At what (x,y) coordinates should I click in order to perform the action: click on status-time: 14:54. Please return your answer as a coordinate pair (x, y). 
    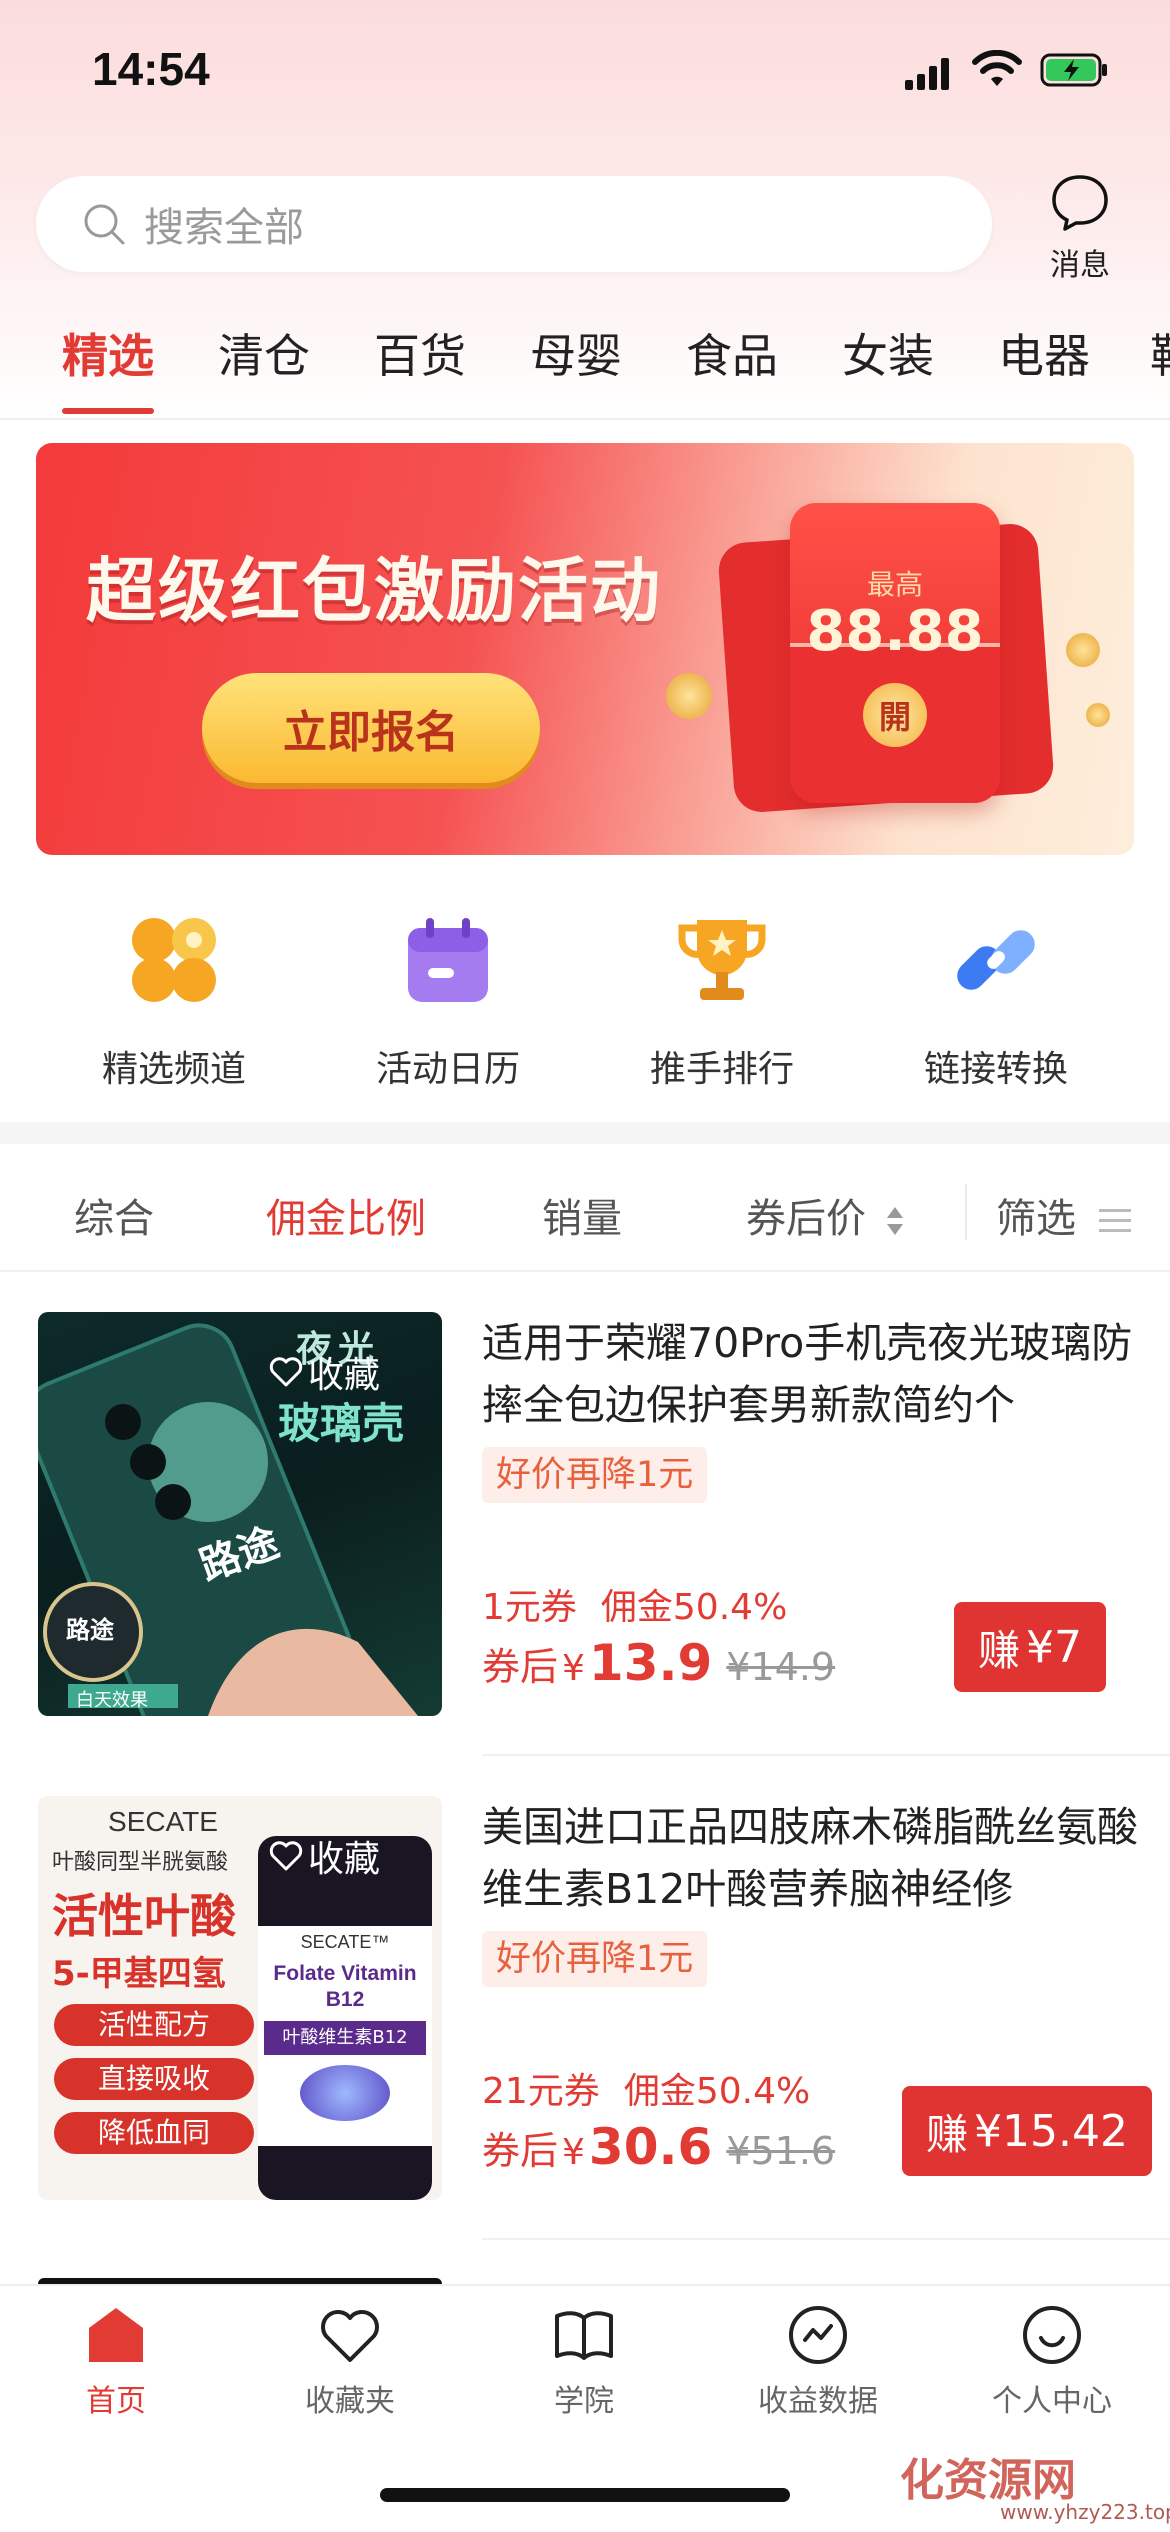
    Looking at the image, I should click on (151, 69).